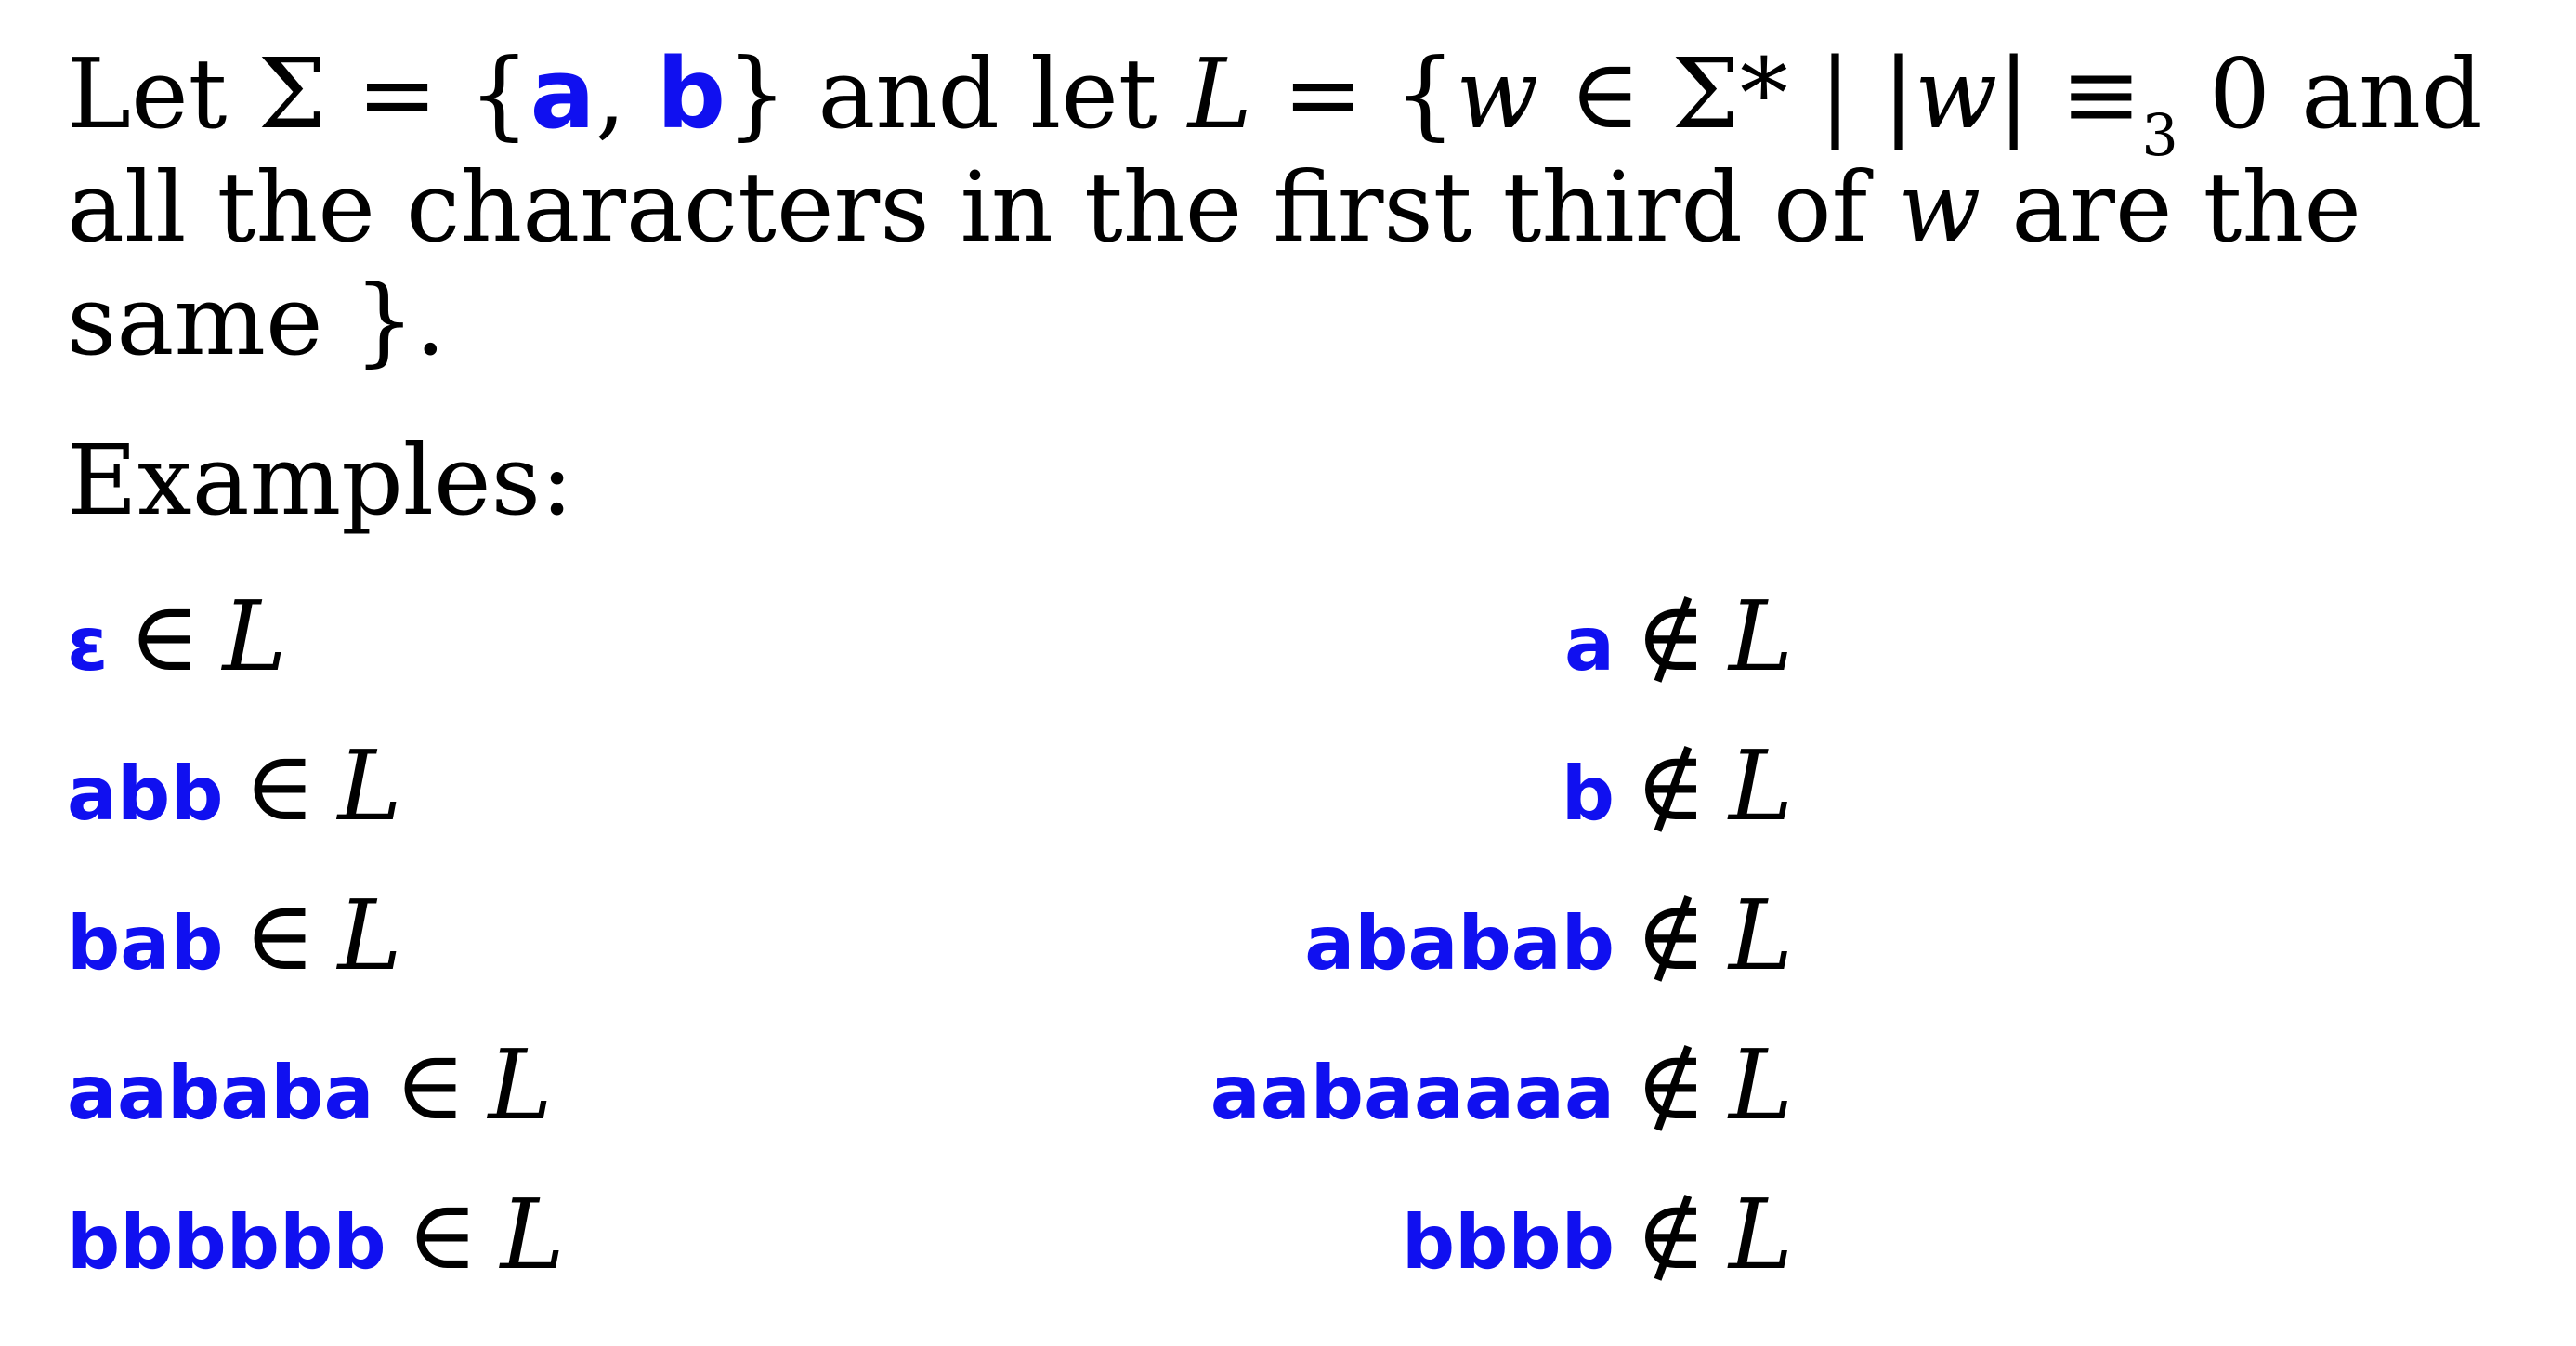 This screenshot has width=2576, height=1346. I want to click on member-example: aababa ∈ L, so click(316, 1099).